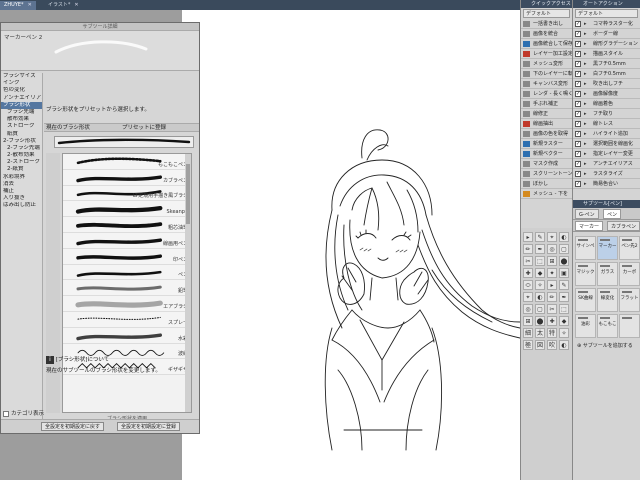  I want to click on tool-button-icon: ✎, so click(540, 237).